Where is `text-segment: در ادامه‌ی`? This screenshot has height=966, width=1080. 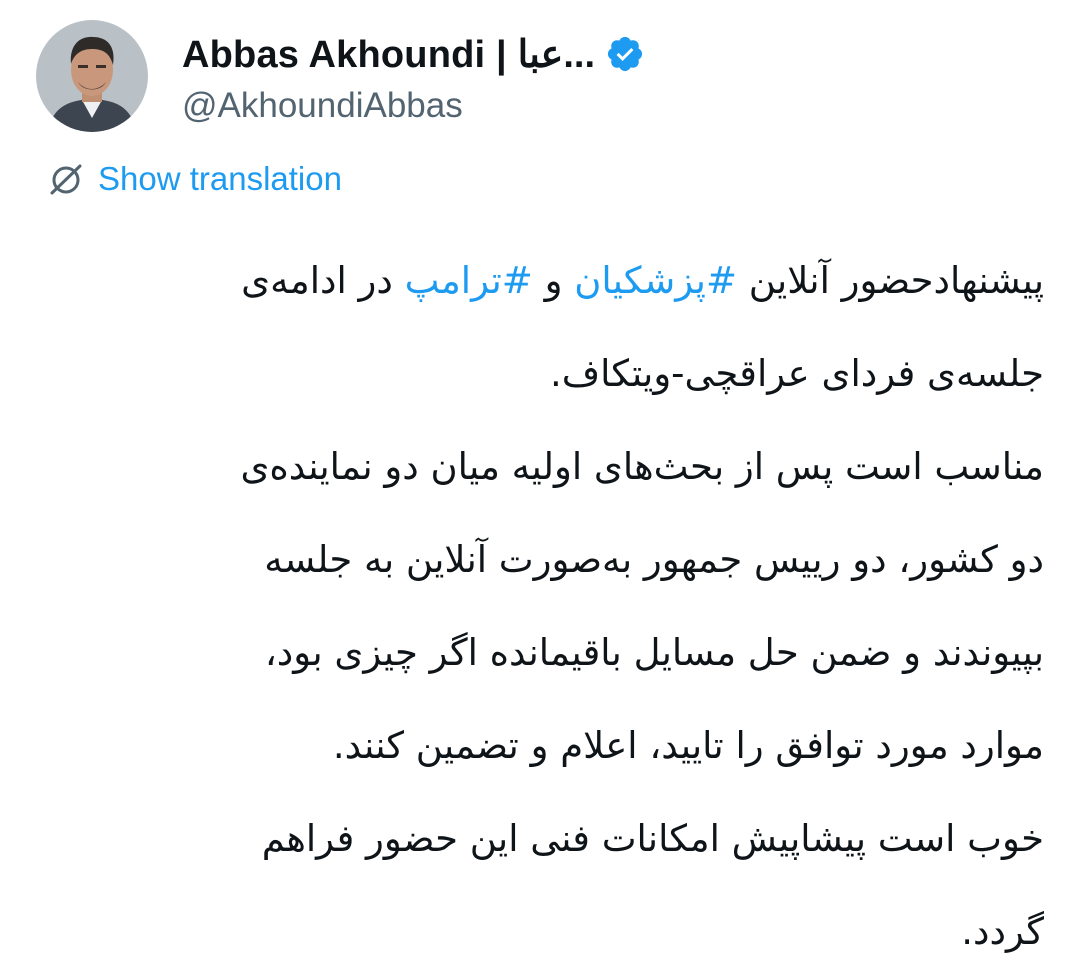 text-segment: در ادامه‌ی is located at coordinates (323, 280).